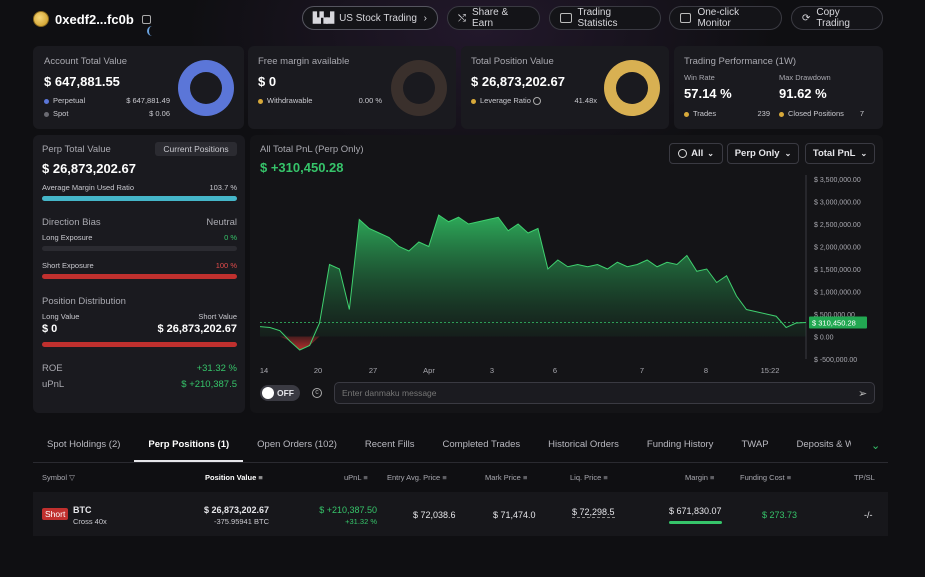 Image resolution: width=925 pixels, height=577 pixels. I want to click on info-icon, so click(536, 101).